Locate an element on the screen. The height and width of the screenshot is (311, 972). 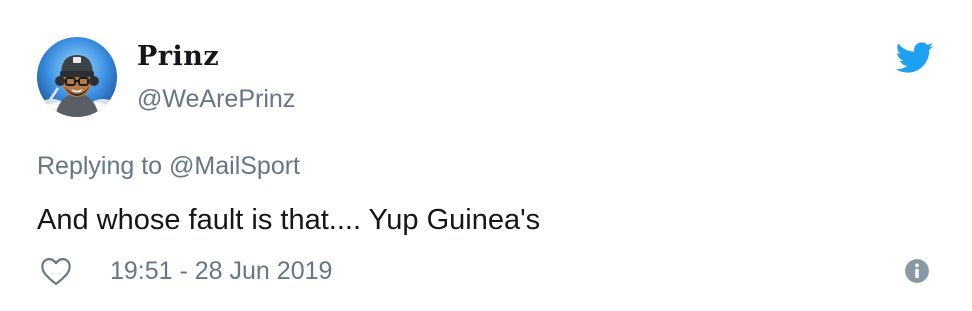
twitter-bird-icon is located at coordinates (915, 58).